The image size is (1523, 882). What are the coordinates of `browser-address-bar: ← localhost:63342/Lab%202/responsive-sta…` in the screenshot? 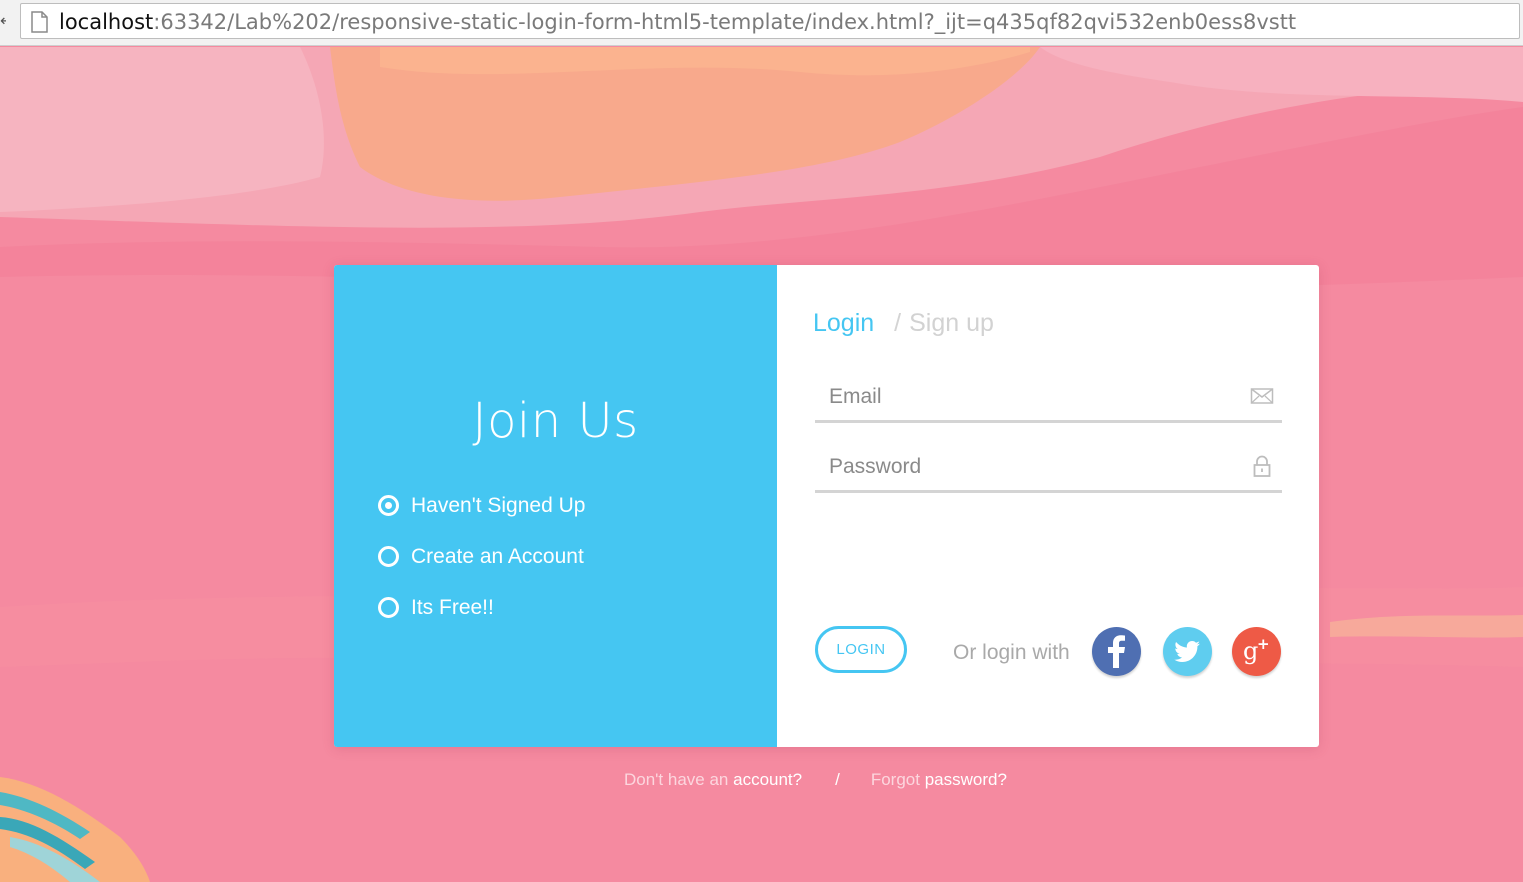 It's located at (761, 23).